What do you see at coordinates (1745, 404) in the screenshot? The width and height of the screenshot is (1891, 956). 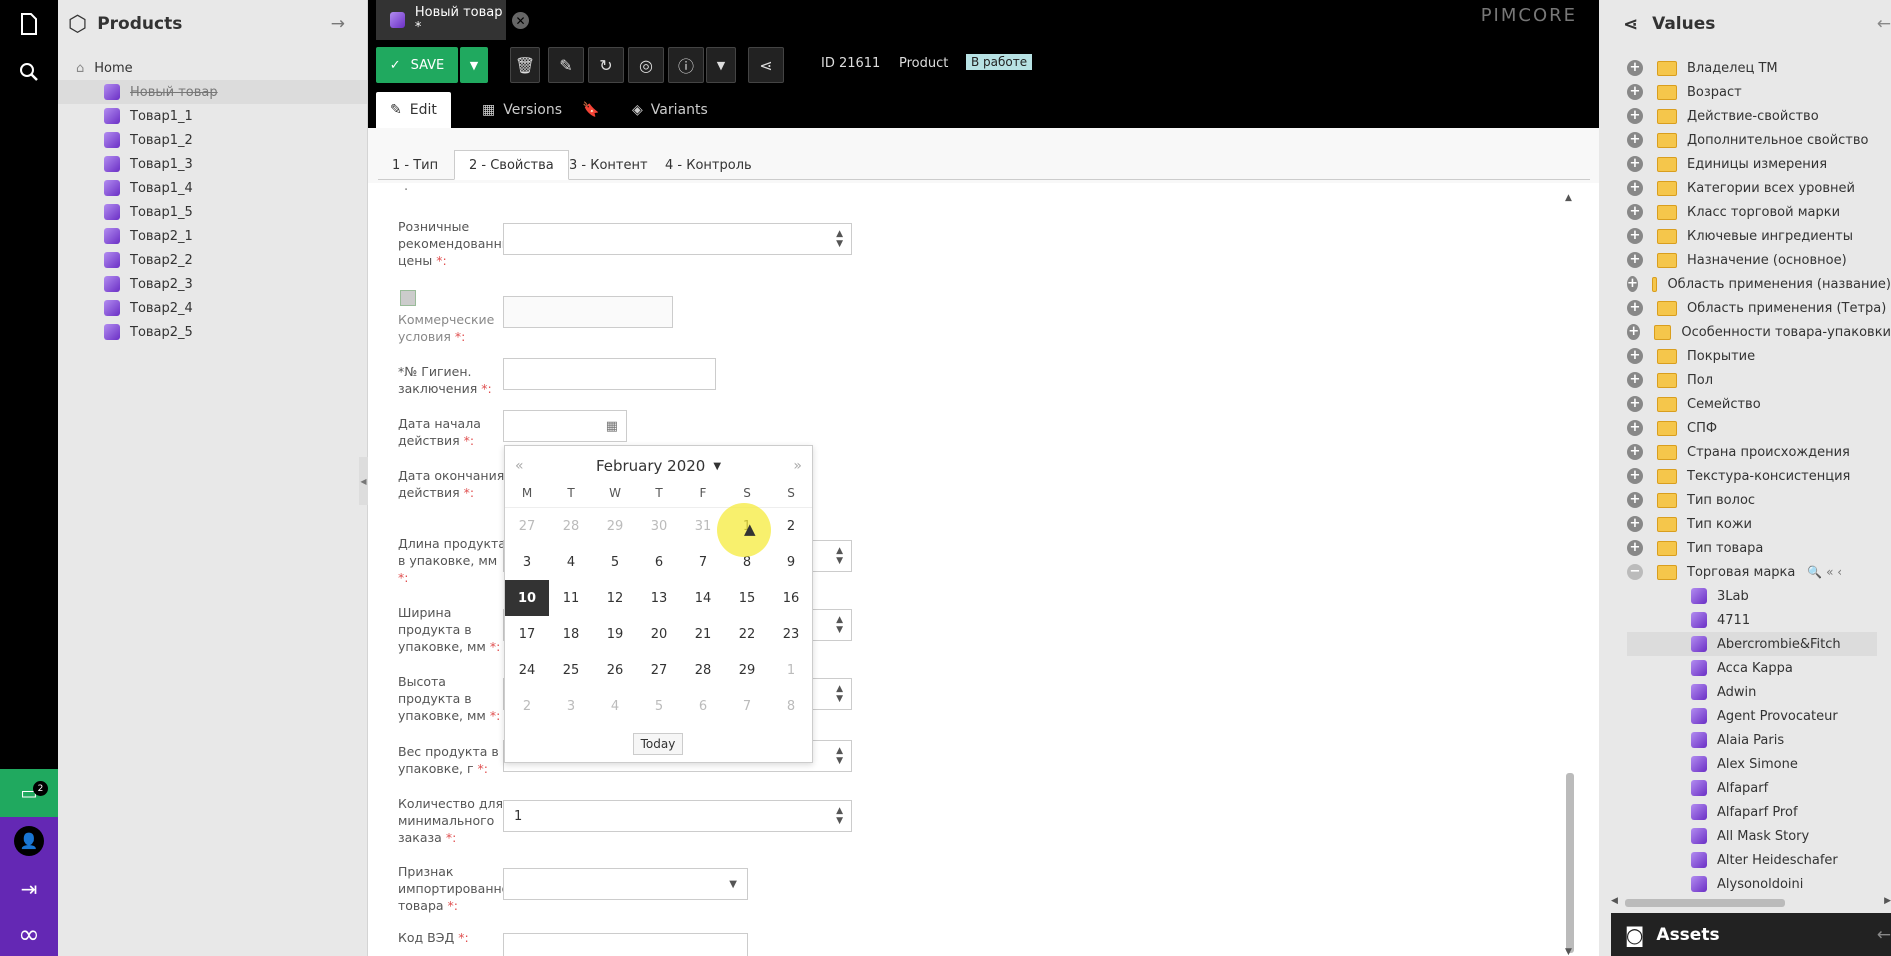 I see `values-folder-item: + Семейство` at bounding box center [1745, 404].